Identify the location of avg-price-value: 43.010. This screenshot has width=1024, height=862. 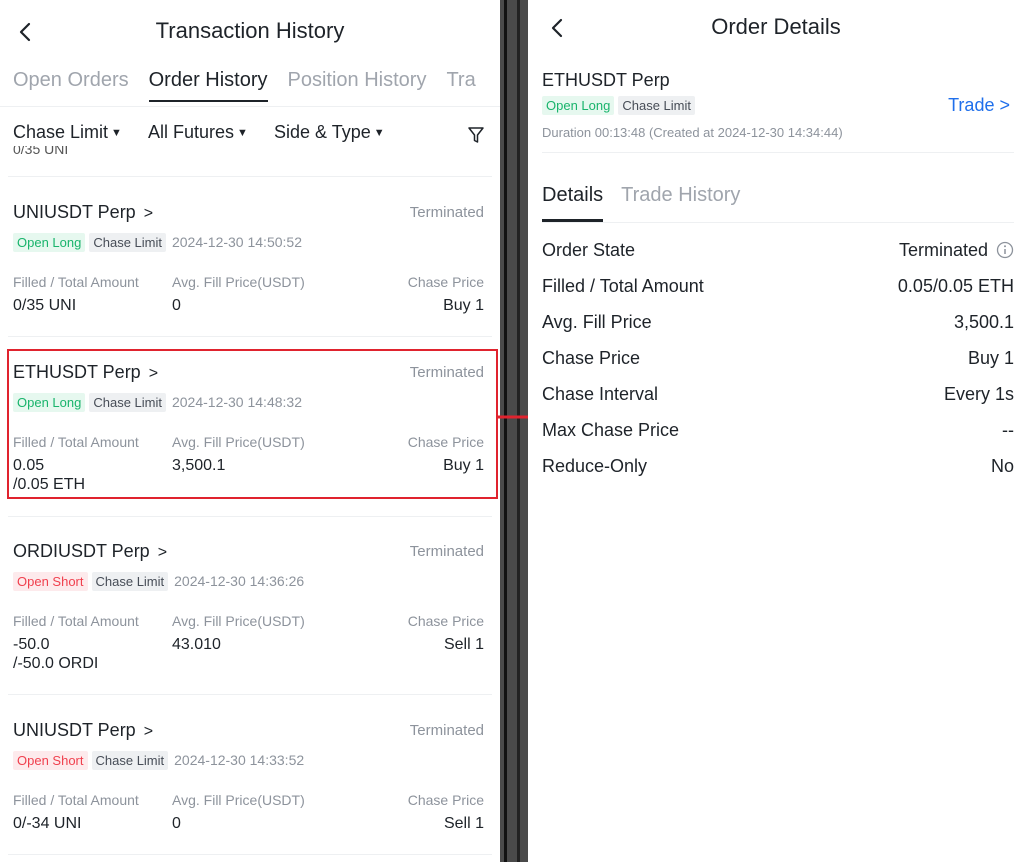
(196, 644).